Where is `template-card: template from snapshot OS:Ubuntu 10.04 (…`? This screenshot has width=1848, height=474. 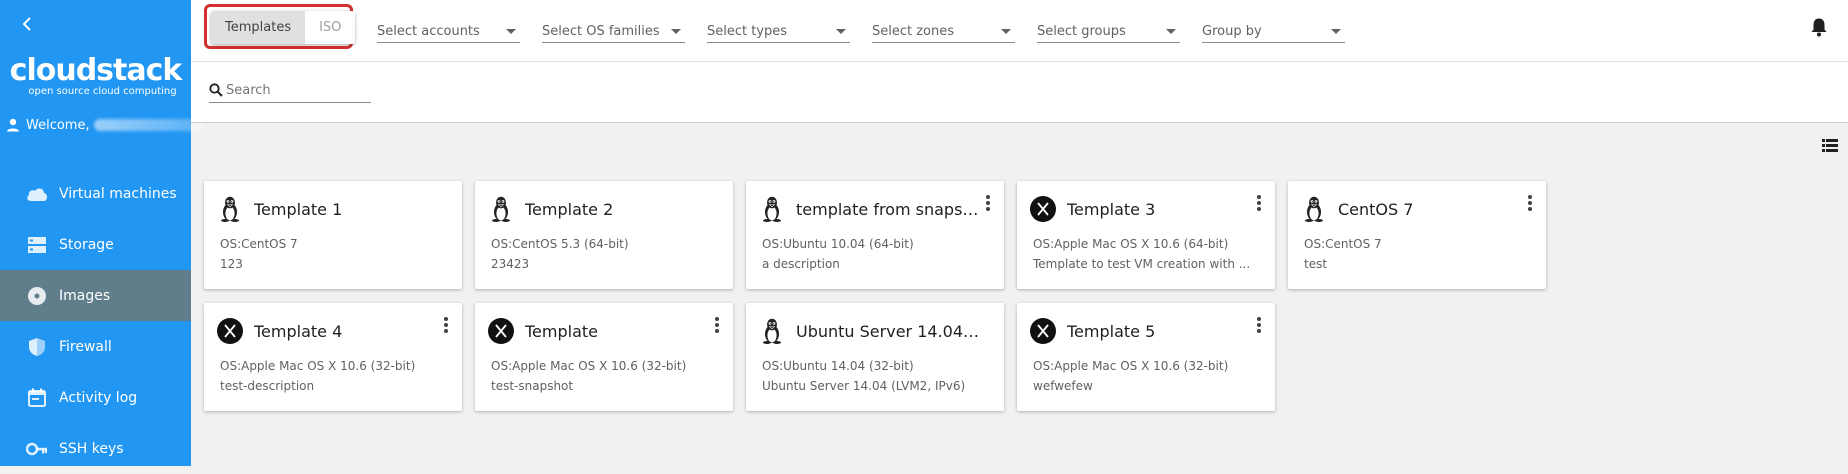
template-card: template from snapshot OS:Ubuntu 10.04 (… is located at coordinates (875, 235).